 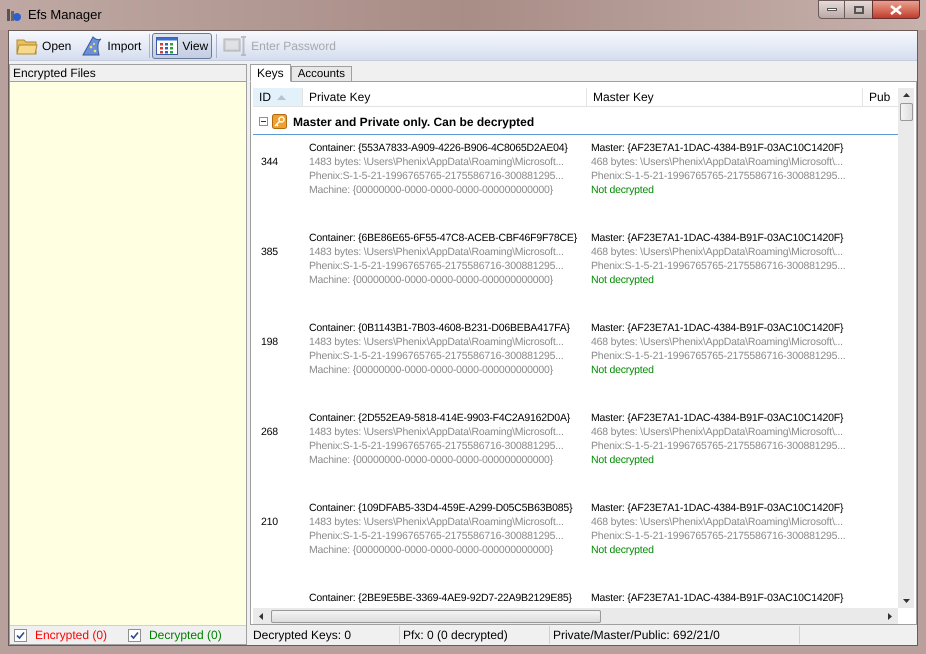 What do you see at coordinates (92, 45) in the screenshot?
I see `wizard-hat-icon` at bounding box center [92, 45].